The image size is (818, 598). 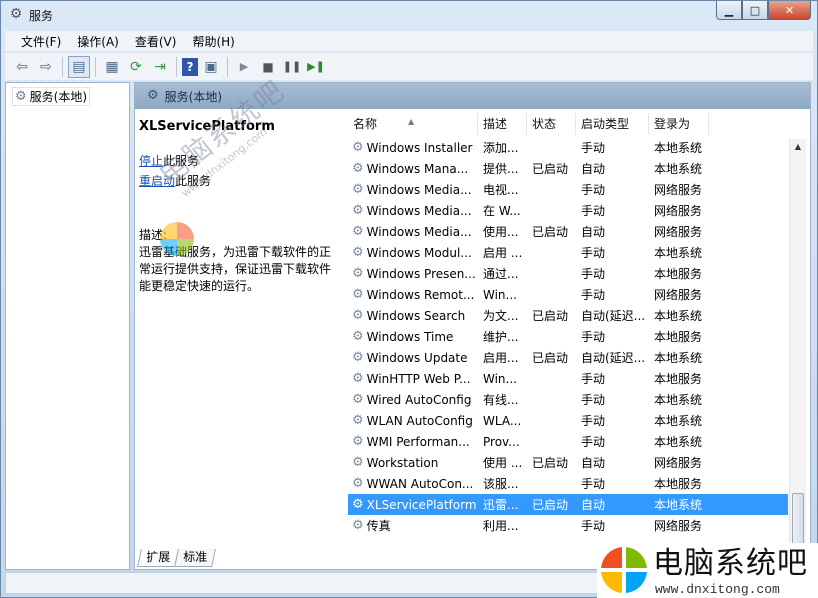 I want to click on service-row: ⚙ Windows Update 启用... 已启动 自动(延迟... 本地系统, so click(x=568, y=357).